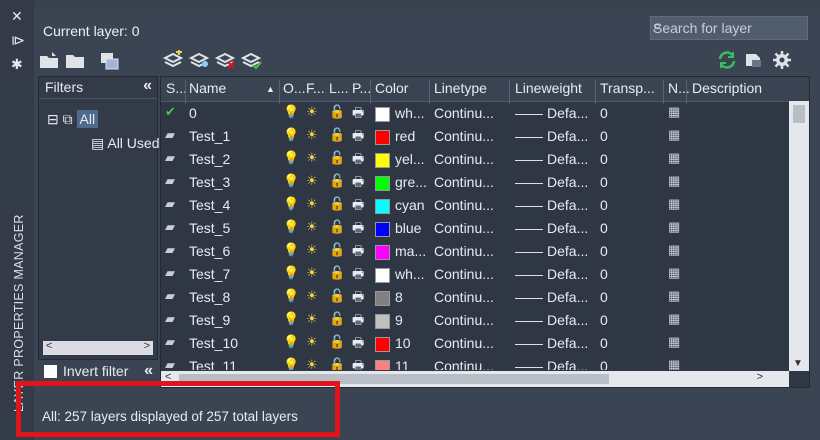  I want to click on table-row: ▰ 💡 ☀ 🔓 🖶 ▦ Test_8 8 Continu... —— Defa... 0, so click(474, 297).